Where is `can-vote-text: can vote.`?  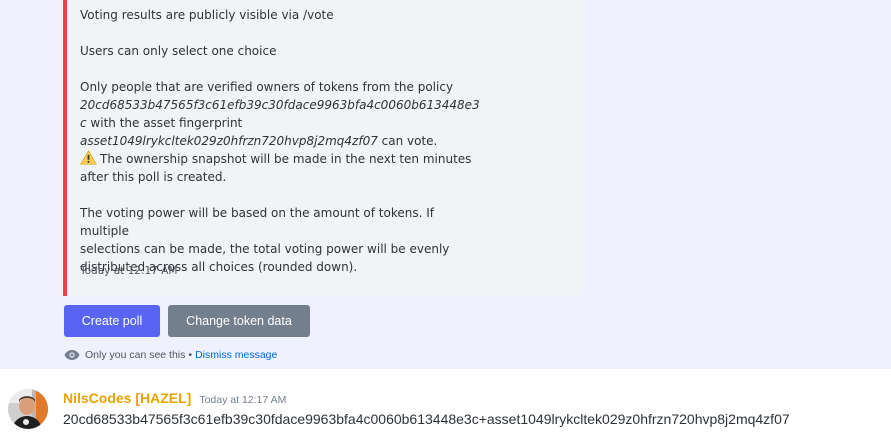 can-vote-text: can vote. is located at coordinates (407, 141).